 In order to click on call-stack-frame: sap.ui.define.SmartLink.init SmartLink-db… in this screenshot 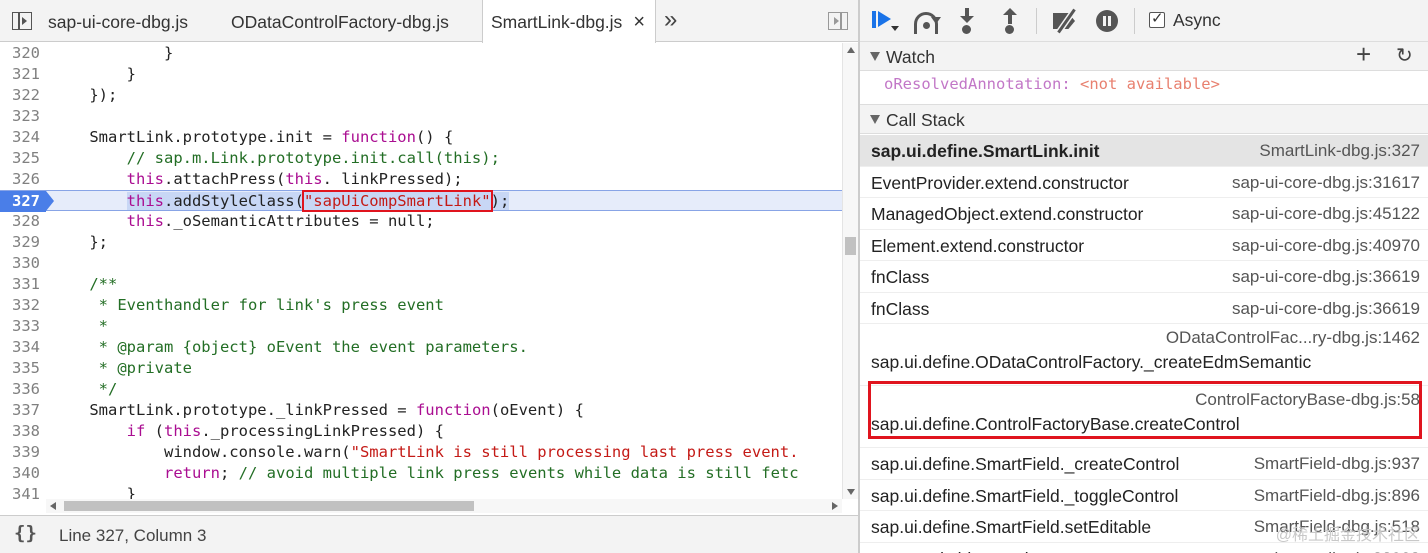, I will do `click(1144, 151)`.